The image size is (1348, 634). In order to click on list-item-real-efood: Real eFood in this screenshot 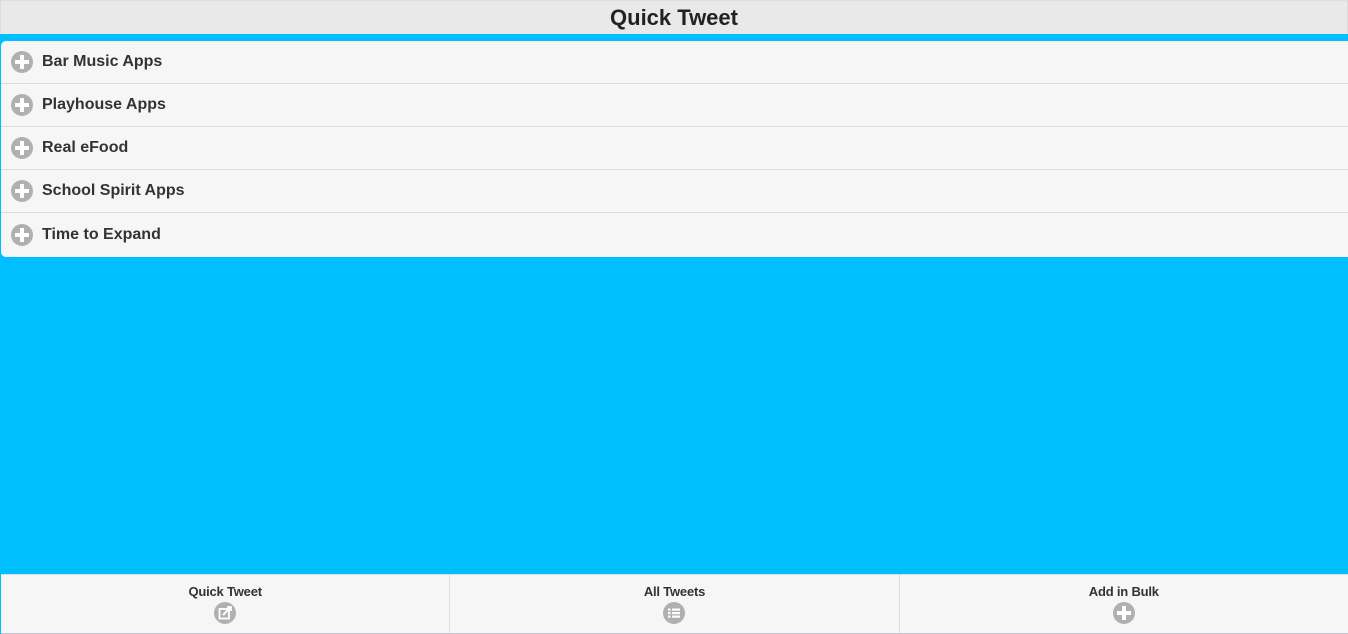, I will do `click(674, 148)`.